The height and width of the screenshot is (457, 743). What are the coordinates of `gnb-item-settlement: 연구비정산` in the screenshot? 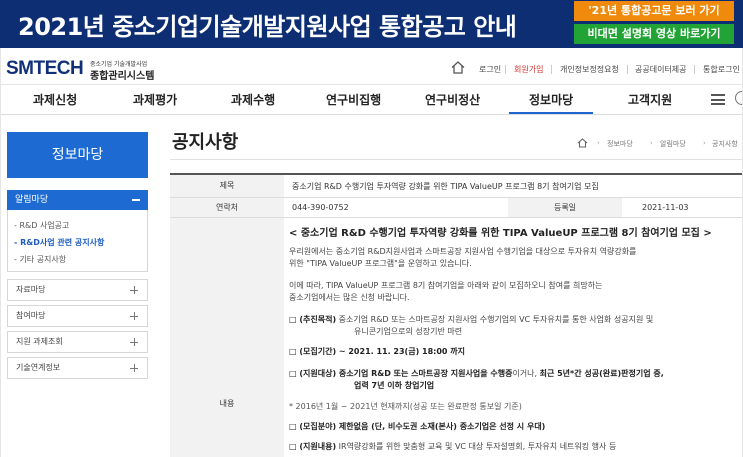 It's located at (452, 99).